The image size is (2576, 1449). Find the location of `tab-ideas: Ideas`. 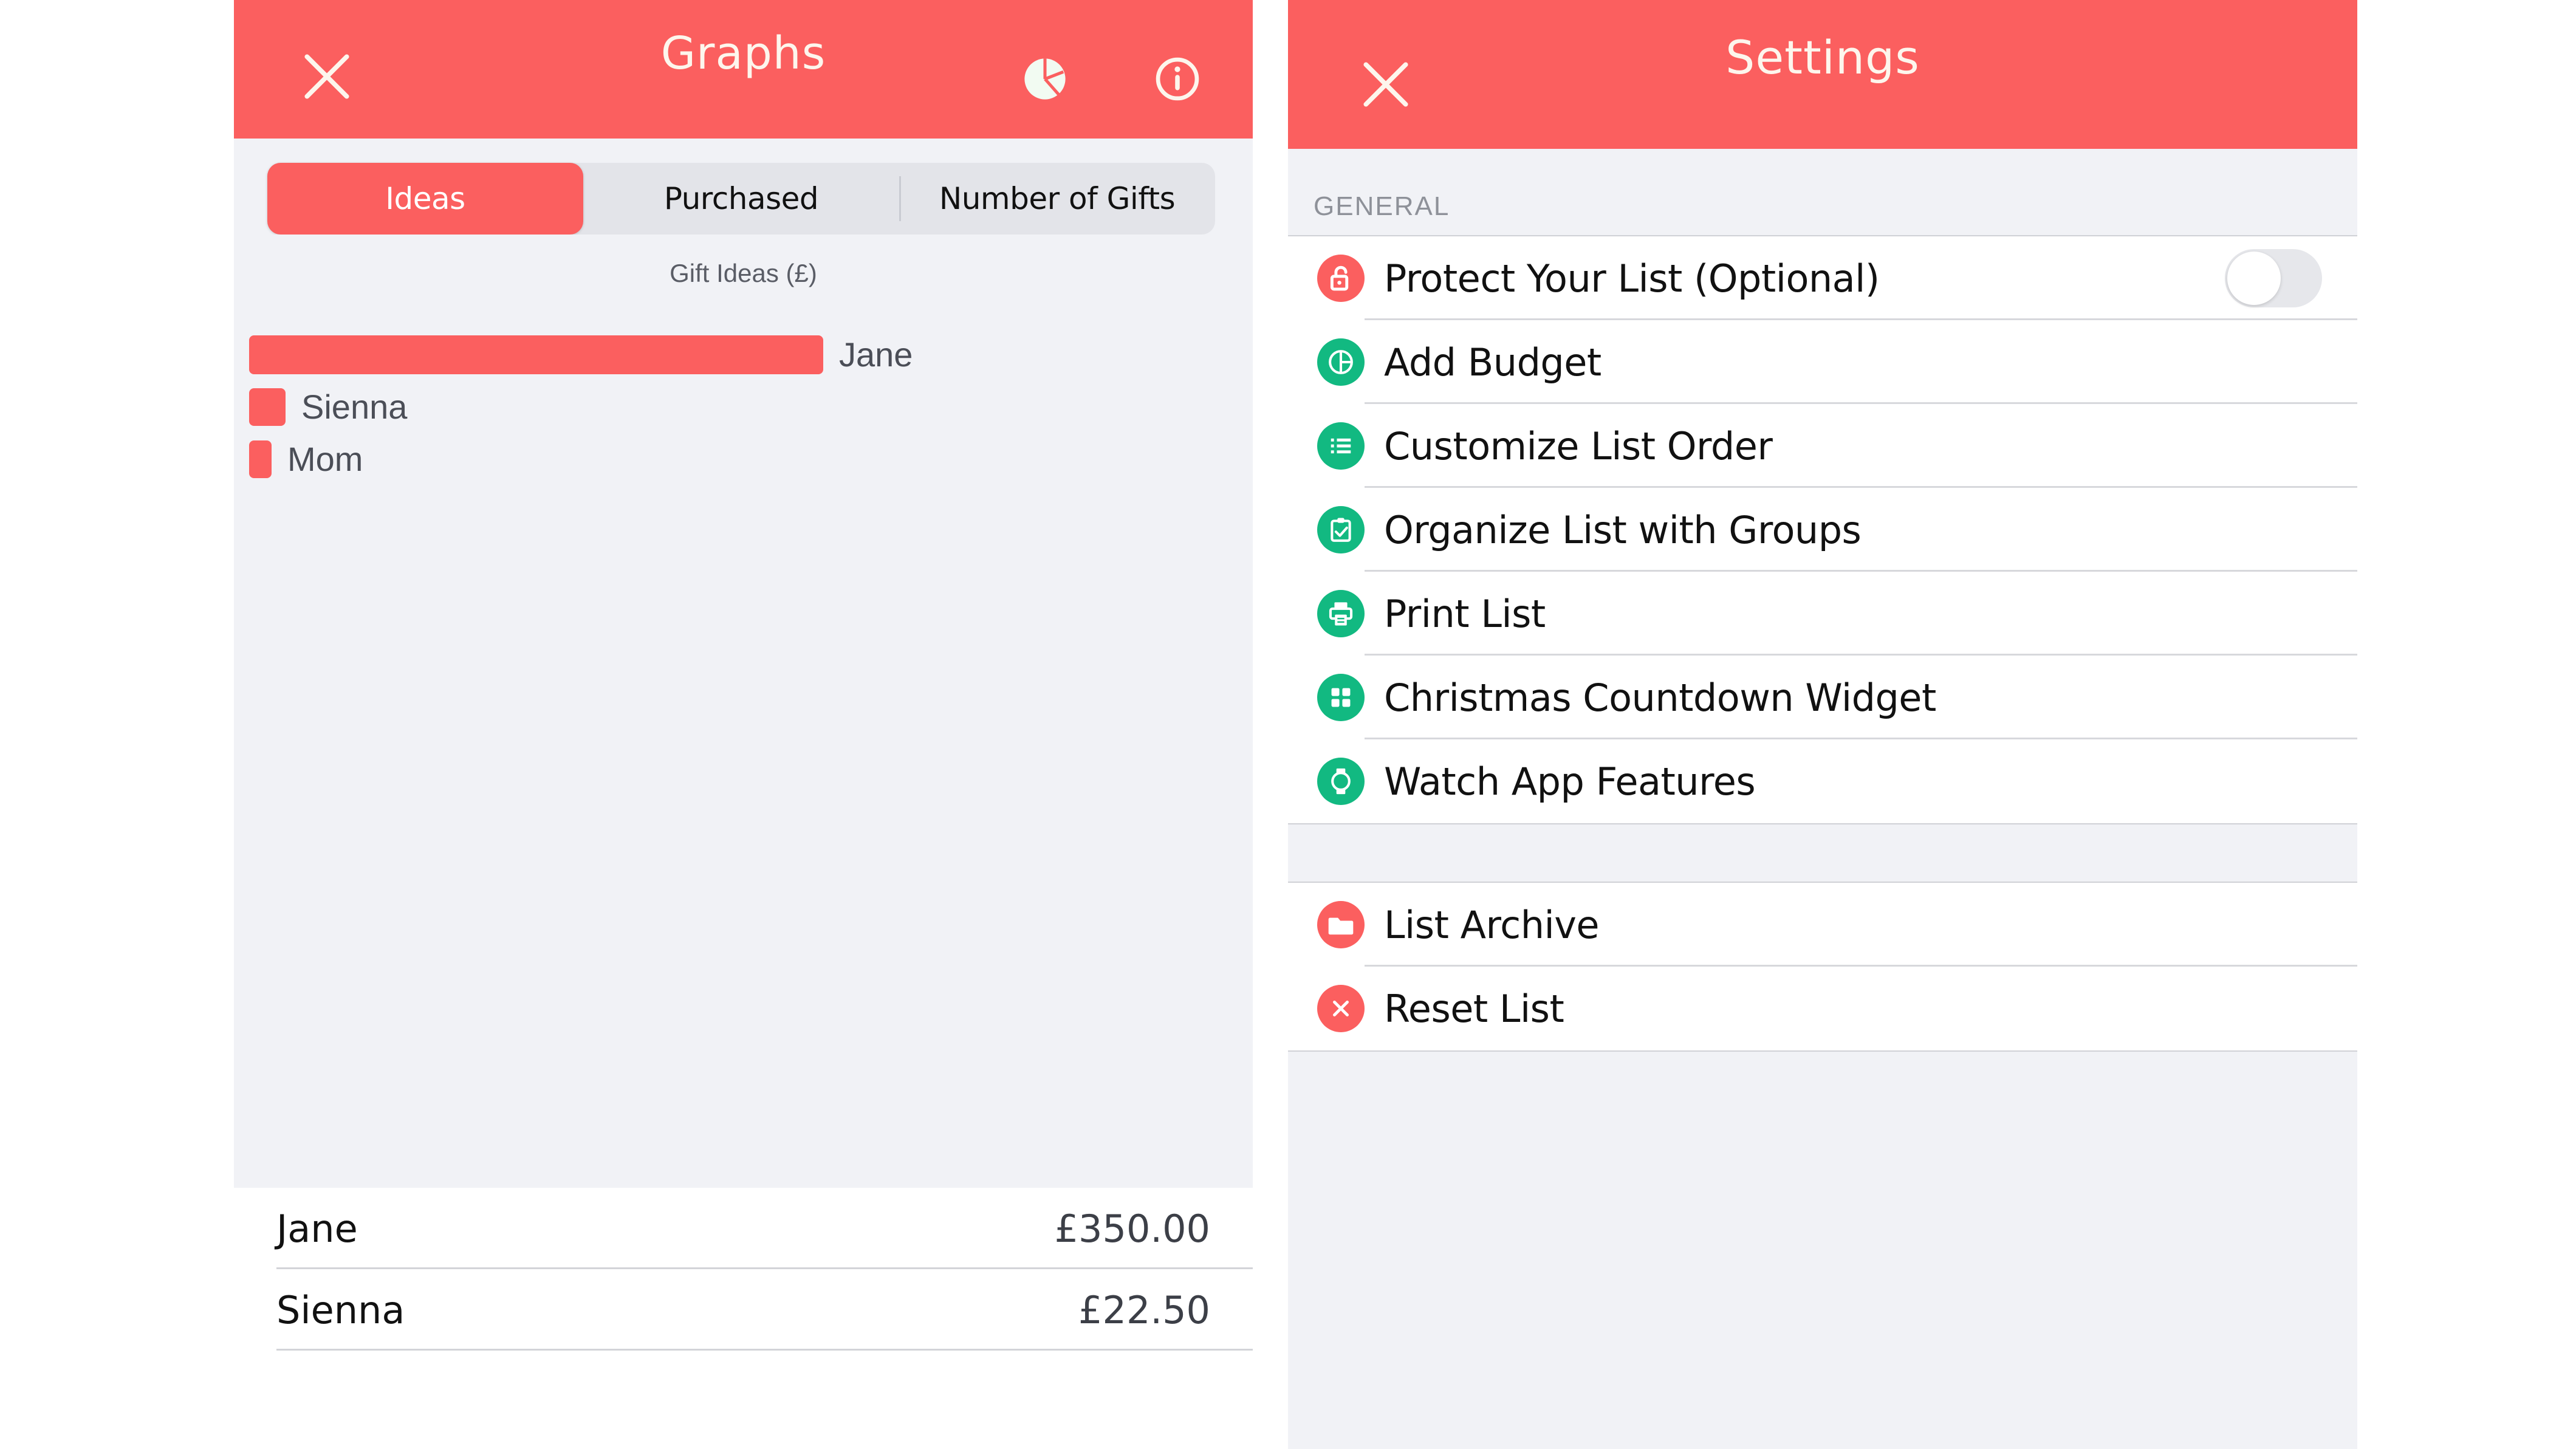

tab-ideas: Ideas is located at coordinates (425, 199).